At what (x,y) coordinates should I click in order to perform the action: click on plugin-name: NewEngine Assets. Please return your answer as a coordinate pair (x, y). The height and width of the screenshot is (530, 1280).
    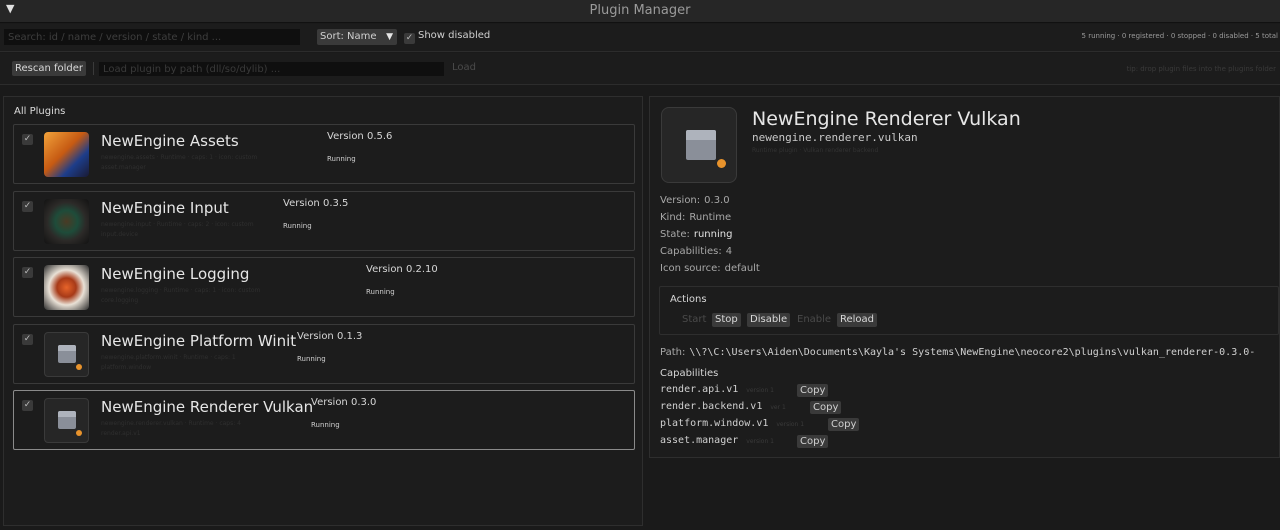
    Looking at the image, I should click on (170, 141).